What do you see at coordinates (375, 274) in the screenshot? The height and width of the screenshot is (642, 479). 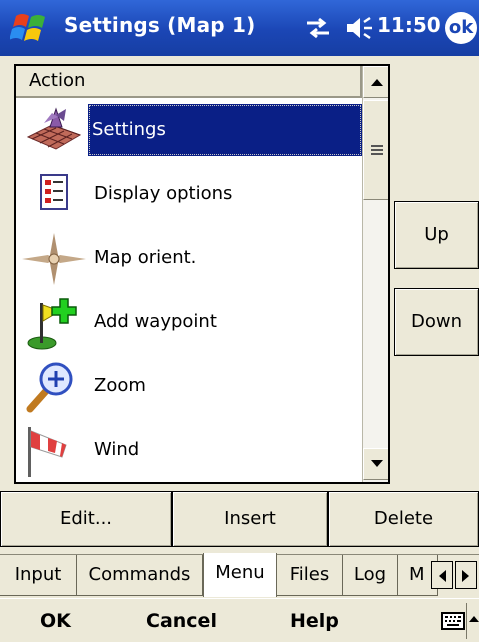 I see `vertical-scrollbar` at bounding box center [375, 274].